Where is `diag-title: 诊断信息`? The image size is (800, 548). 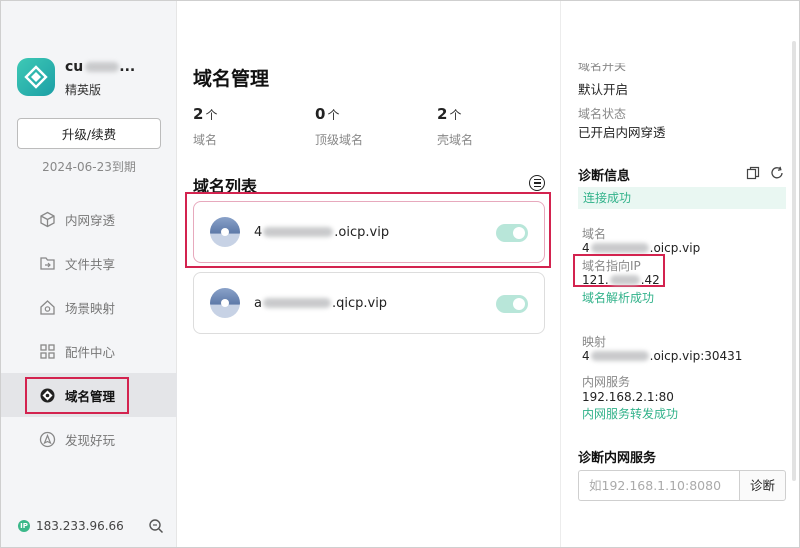
diag-title: 诊断信息 is located at coordinates (604, 176).